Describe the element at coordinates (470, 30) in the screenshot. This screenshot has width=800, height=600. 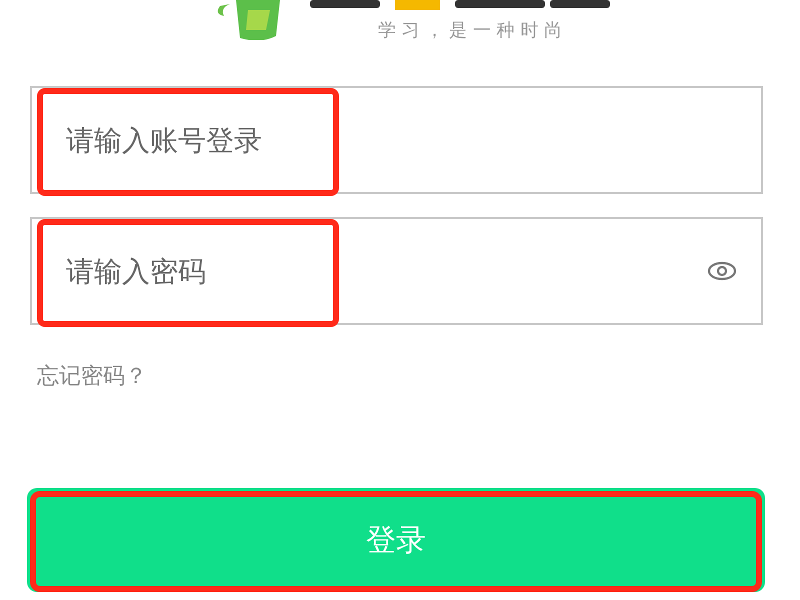
I see `logo-slogan: 学 习 ， 是 一 种 时 尚` at that location.